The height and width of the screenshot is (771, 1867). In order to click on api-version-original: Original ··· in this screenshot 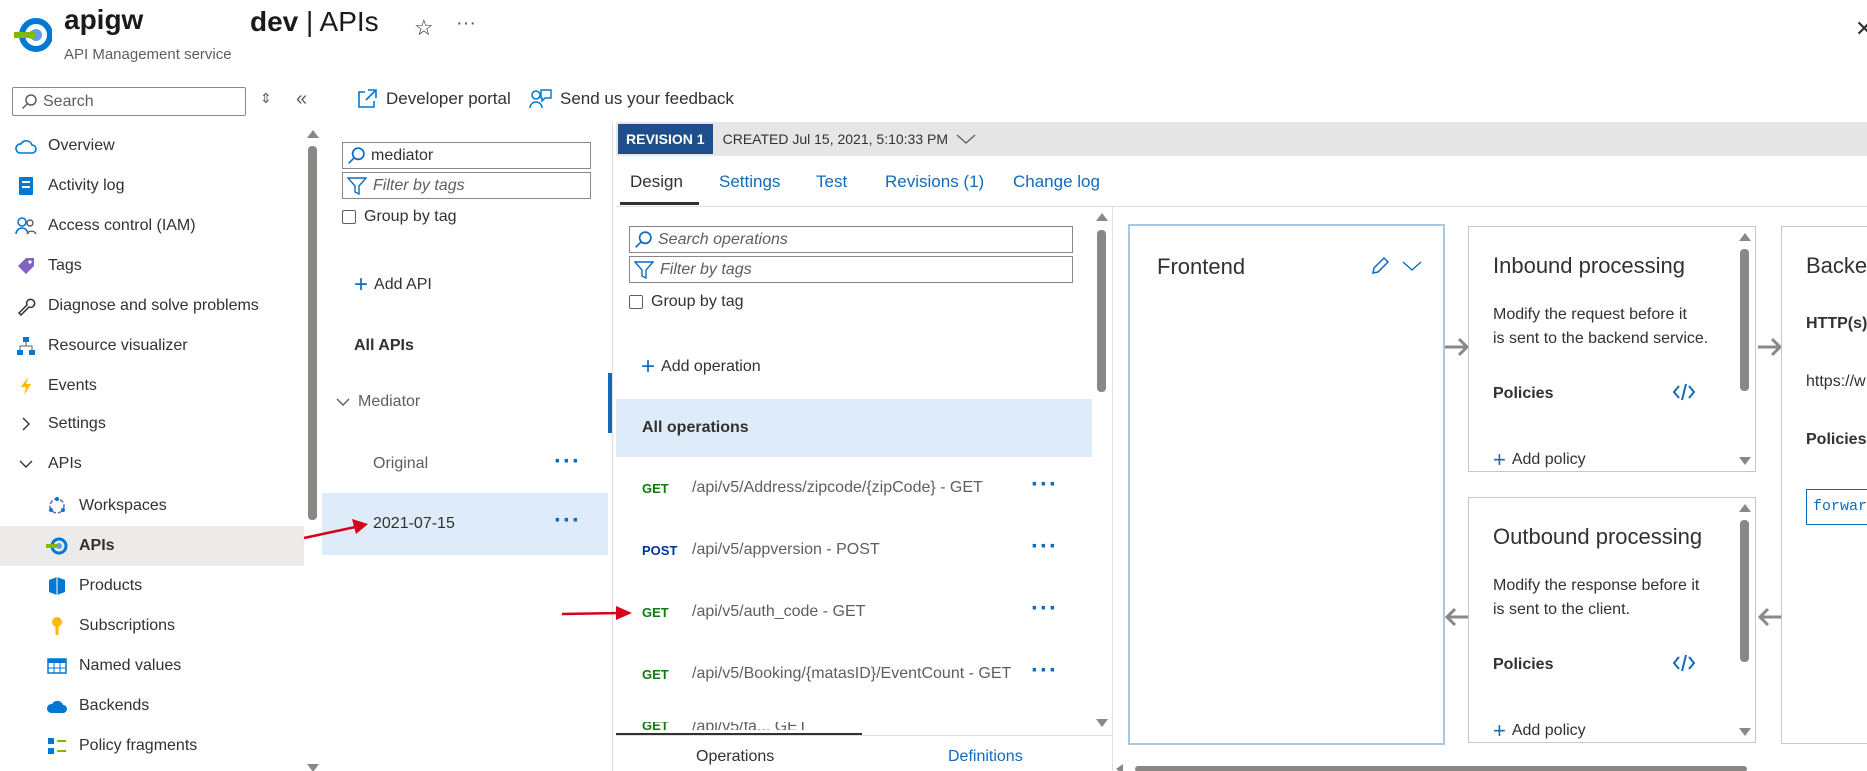, I will do `click(465, 464)`.